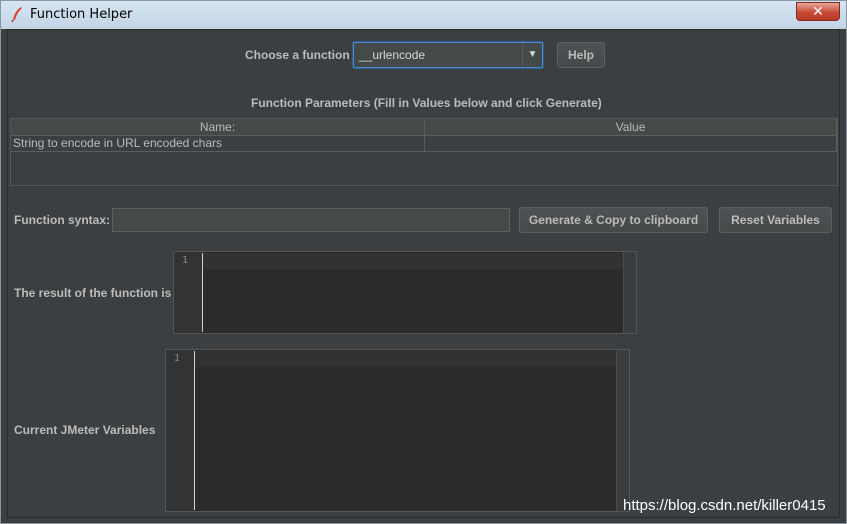 This screenshot has width=847, height=524. I want to click on window-title: Function Helper, so click(81, 14).